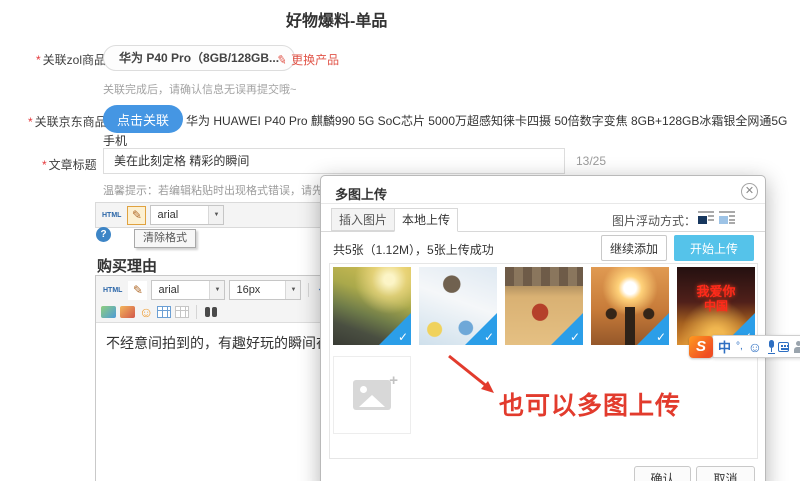 The image size is (800, 481). I want to click on ime-keyboard-icon, so click(784, 346).